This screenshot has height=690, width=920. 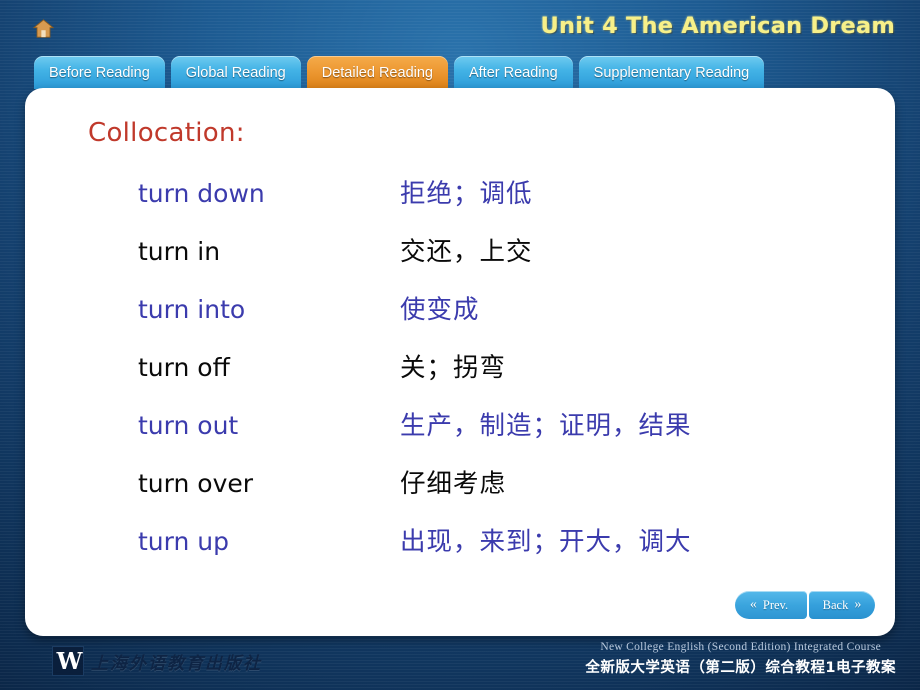 What do you see at coordinates (453, 368) in the screenshot?
I see `collocation-meaning: 关；拐弯` at bounding box center [453, 368].